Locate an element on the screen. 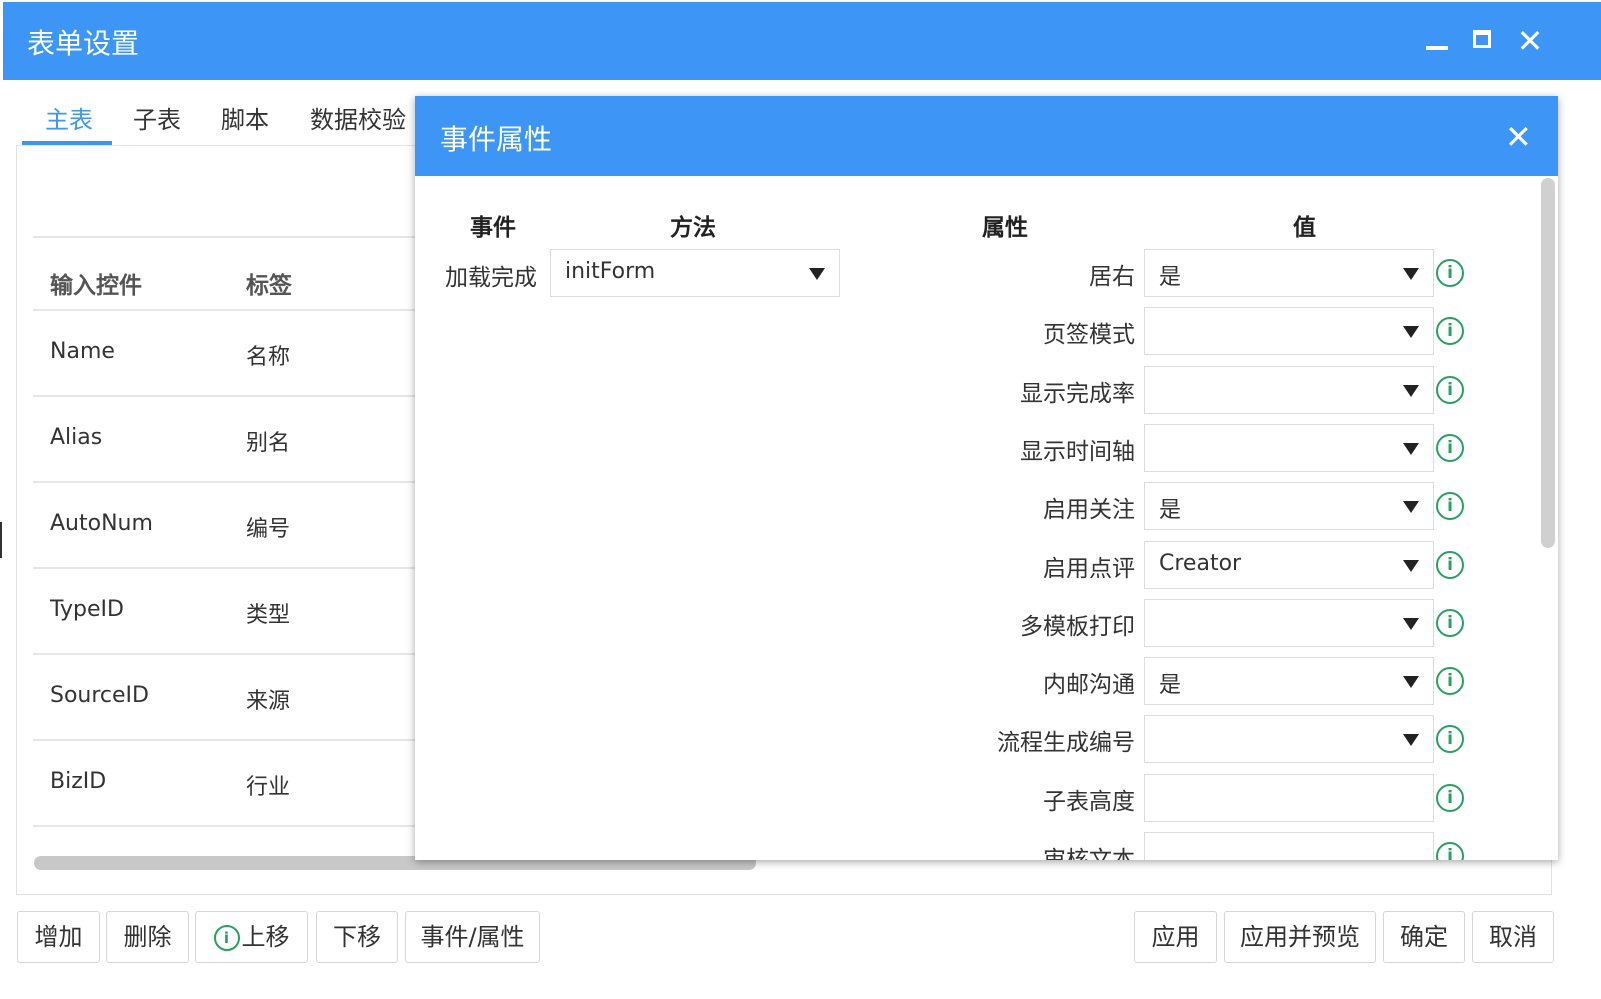 The width and height of the screenshot is (1601, 999). tab-main: 主表 is located at coordinates (69, 117).